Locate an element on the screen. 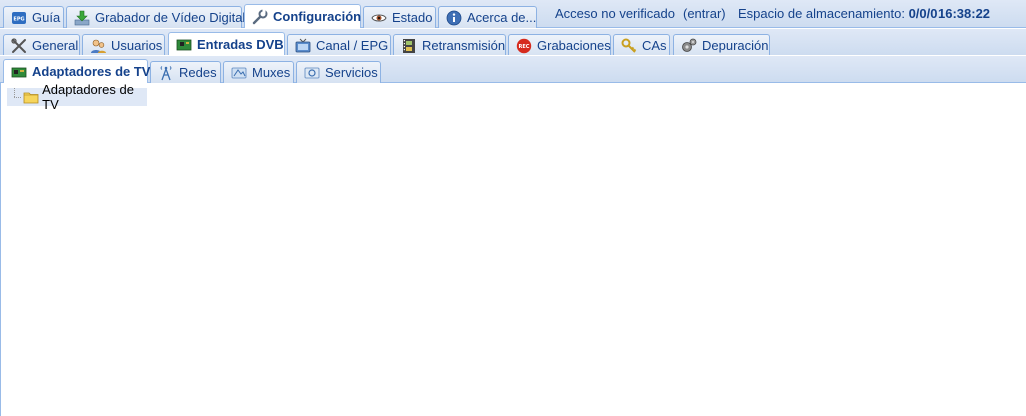 This screenshot has width=1026, height=416. tab-label: Grabaciones is located at coordinates (574, 45).